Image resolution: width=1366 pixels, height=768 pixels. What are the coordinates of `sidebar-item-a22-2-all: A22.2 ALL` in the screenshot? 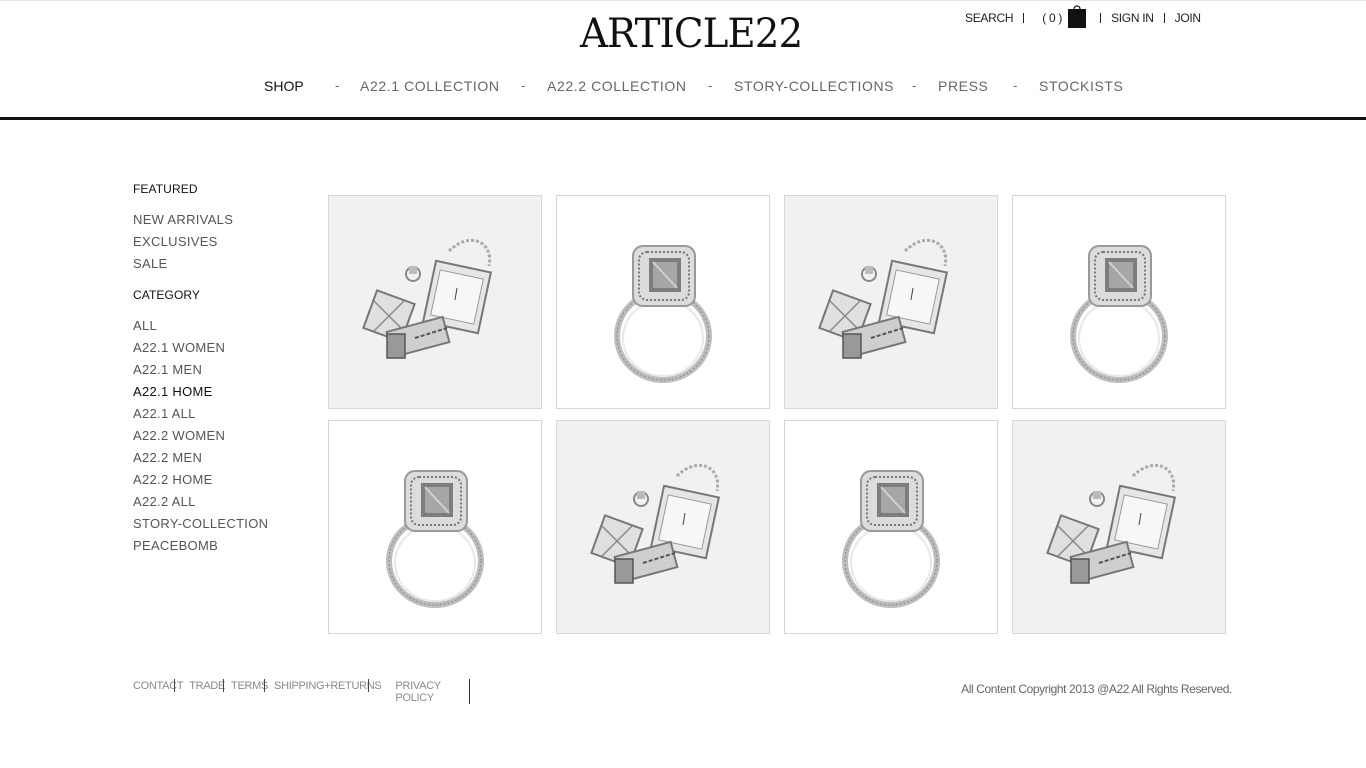 It's located at (218, 506).